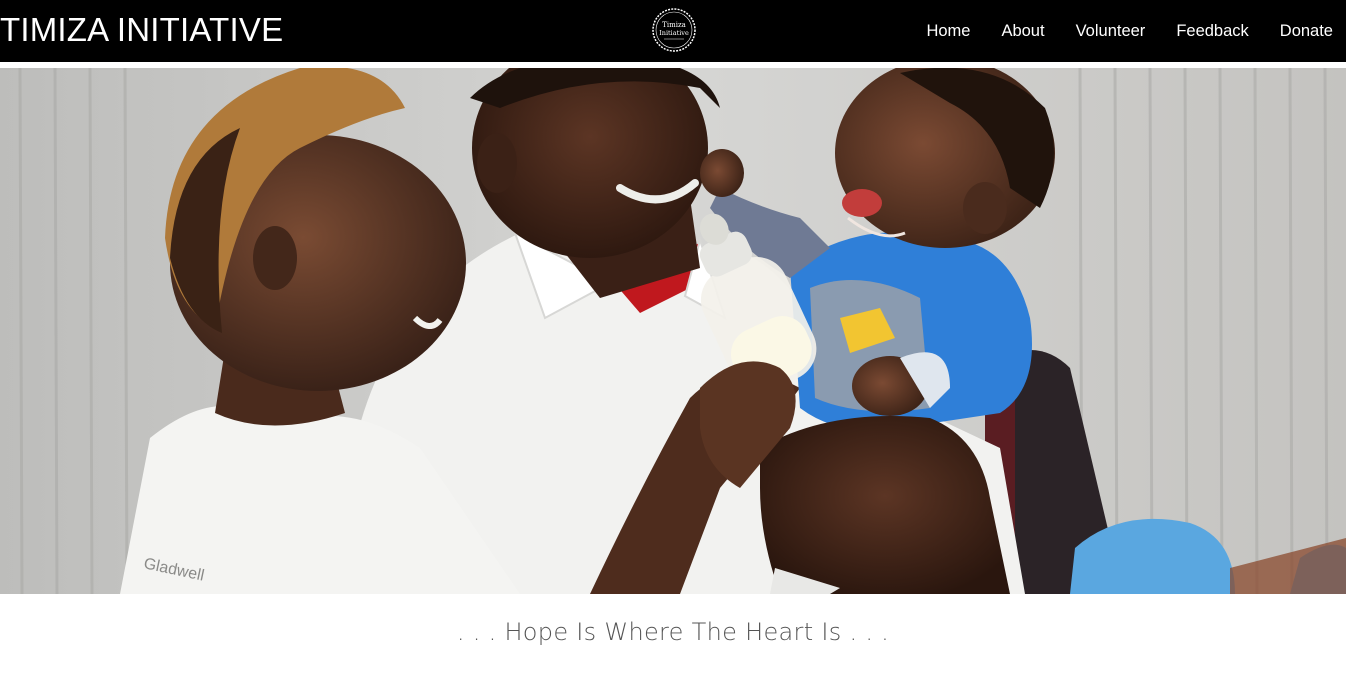 Image resolution: width=1346 pixels, height=685 pixels. What do you see at coordinates (141, 30) in the screenshot?
I see `brand-link: TIMIZA INITIATIVE` at bounding box center [141, 30].